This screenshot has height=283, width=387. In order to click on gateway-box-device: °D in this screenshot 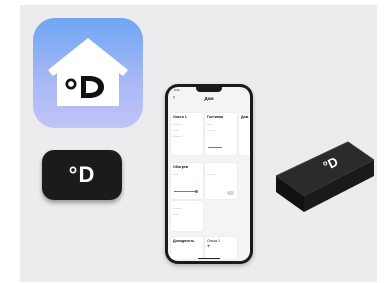, I will do `click(325, 177)`.